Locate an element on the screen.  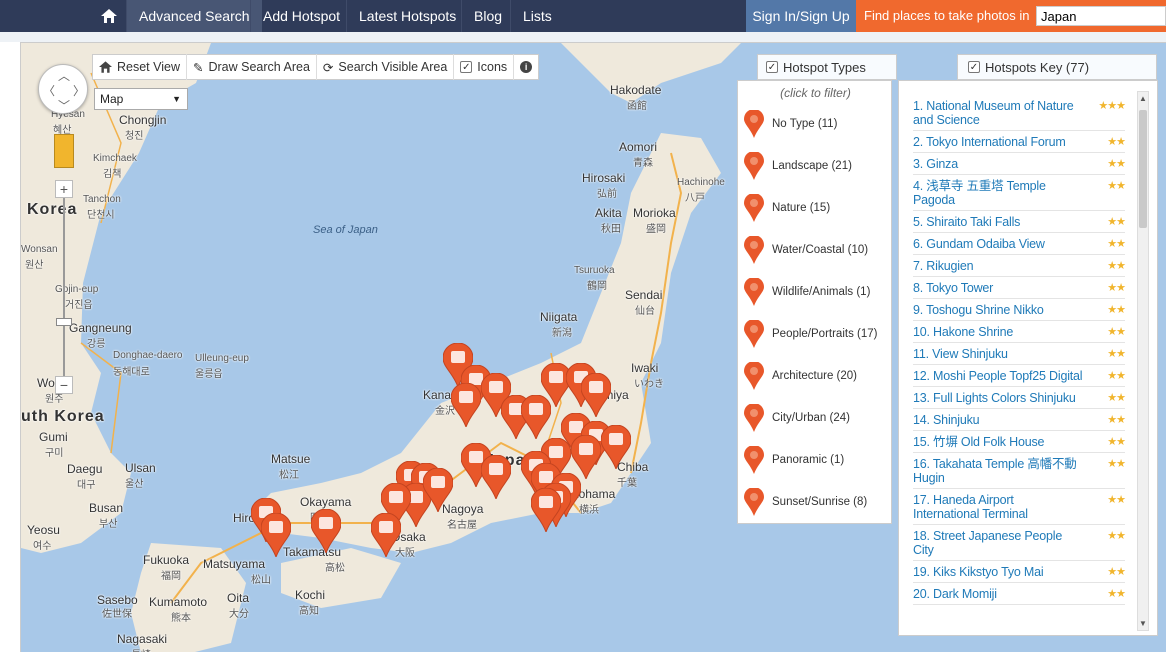
hotspot-key-item: 19. Kiks Kikstyo Tyo Mai ★★ is located at coordinates (1019, 572).